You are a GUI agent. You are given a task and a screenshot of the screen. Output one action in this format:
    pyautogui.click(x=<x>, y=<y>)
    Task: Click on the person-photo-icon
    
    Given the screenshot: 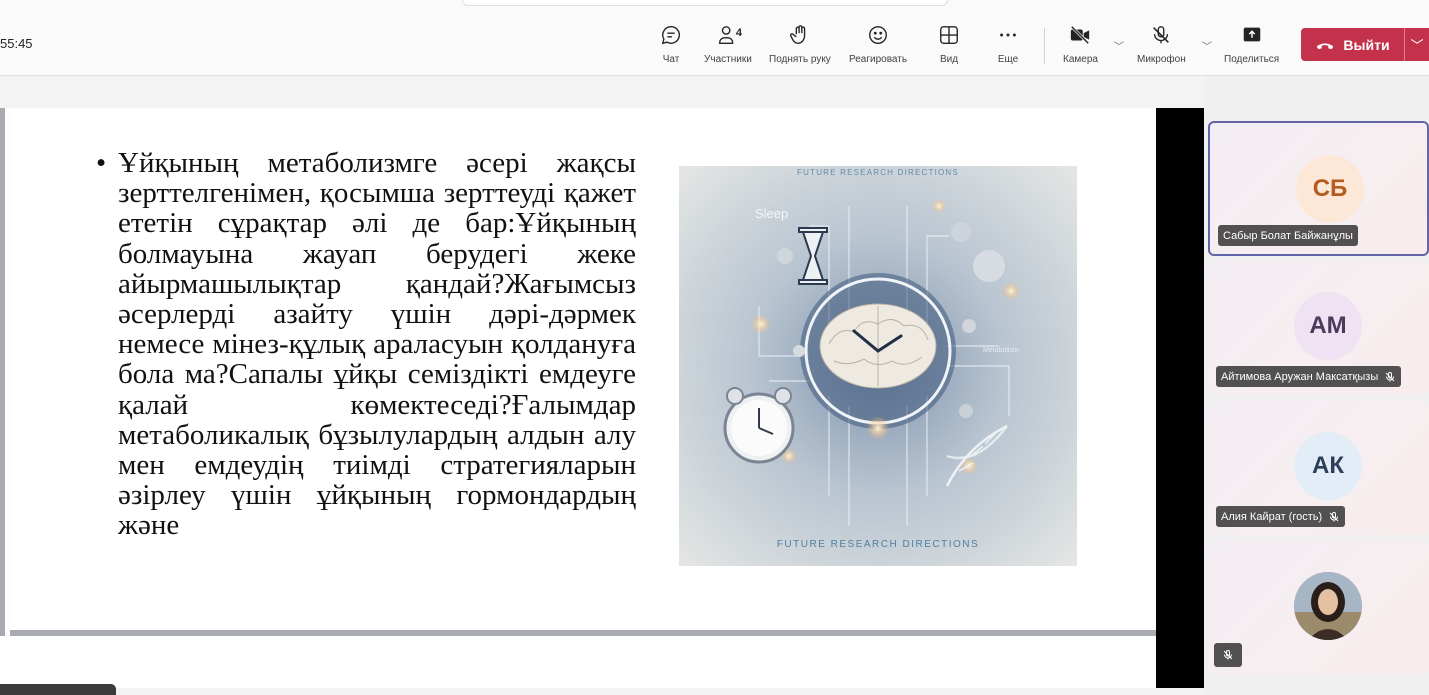 What is the action you would take?
    pyautogui.click(x=1328, y=606)
    